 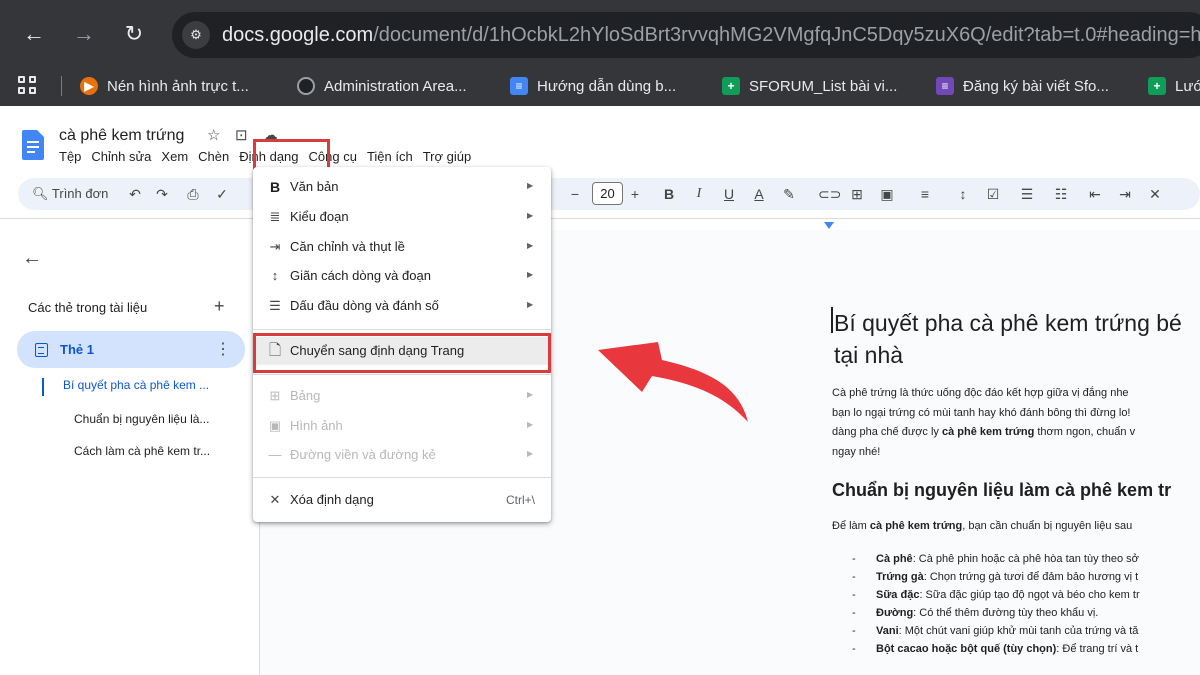 I want to click on more-options-icon: ⋮, so click(x=223, y=349).